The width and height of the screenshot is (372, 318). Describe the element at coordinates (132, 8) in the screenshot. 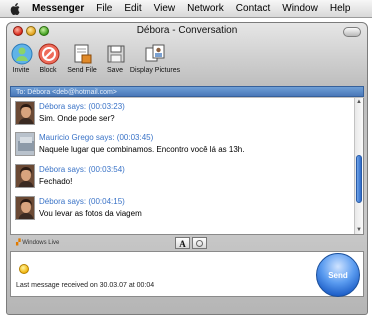

I see `menu-edit: Edit` at that location.